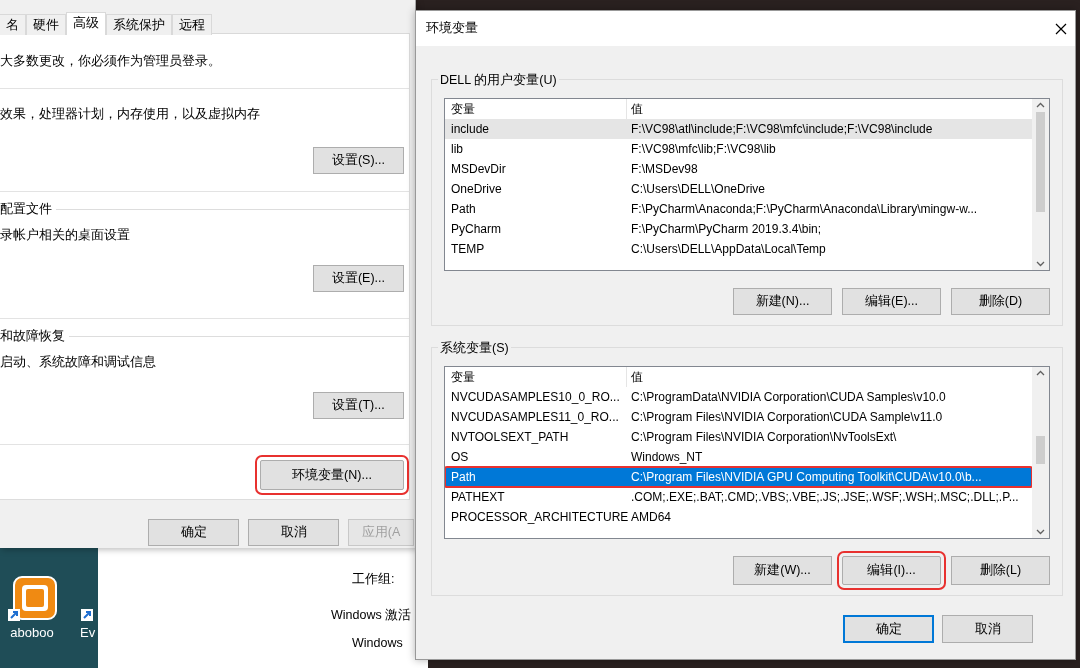 The height and width of the screenshot is (668, 1080). I want to click on window-title: 环境变量, so click(452, 29).